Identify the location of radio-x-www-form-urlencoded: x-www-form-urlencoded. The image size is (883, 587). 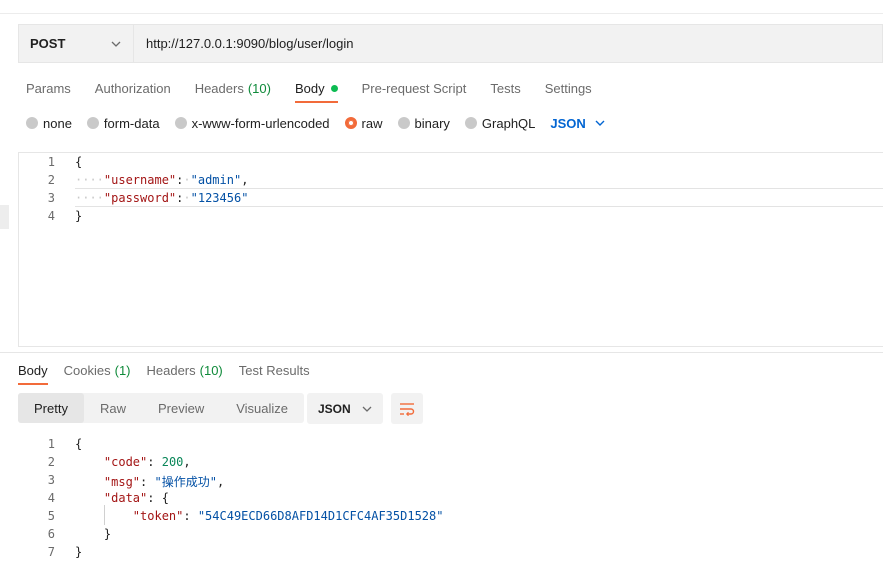
(252, 123).